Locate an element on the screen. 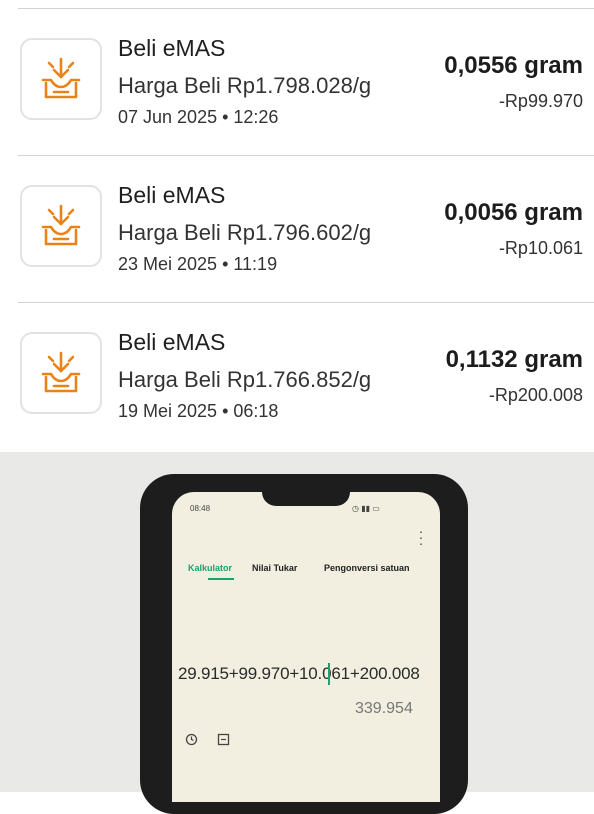  transaction-date: 19 Mei 2025 • 06:18 is located at coordinates (198, 411).